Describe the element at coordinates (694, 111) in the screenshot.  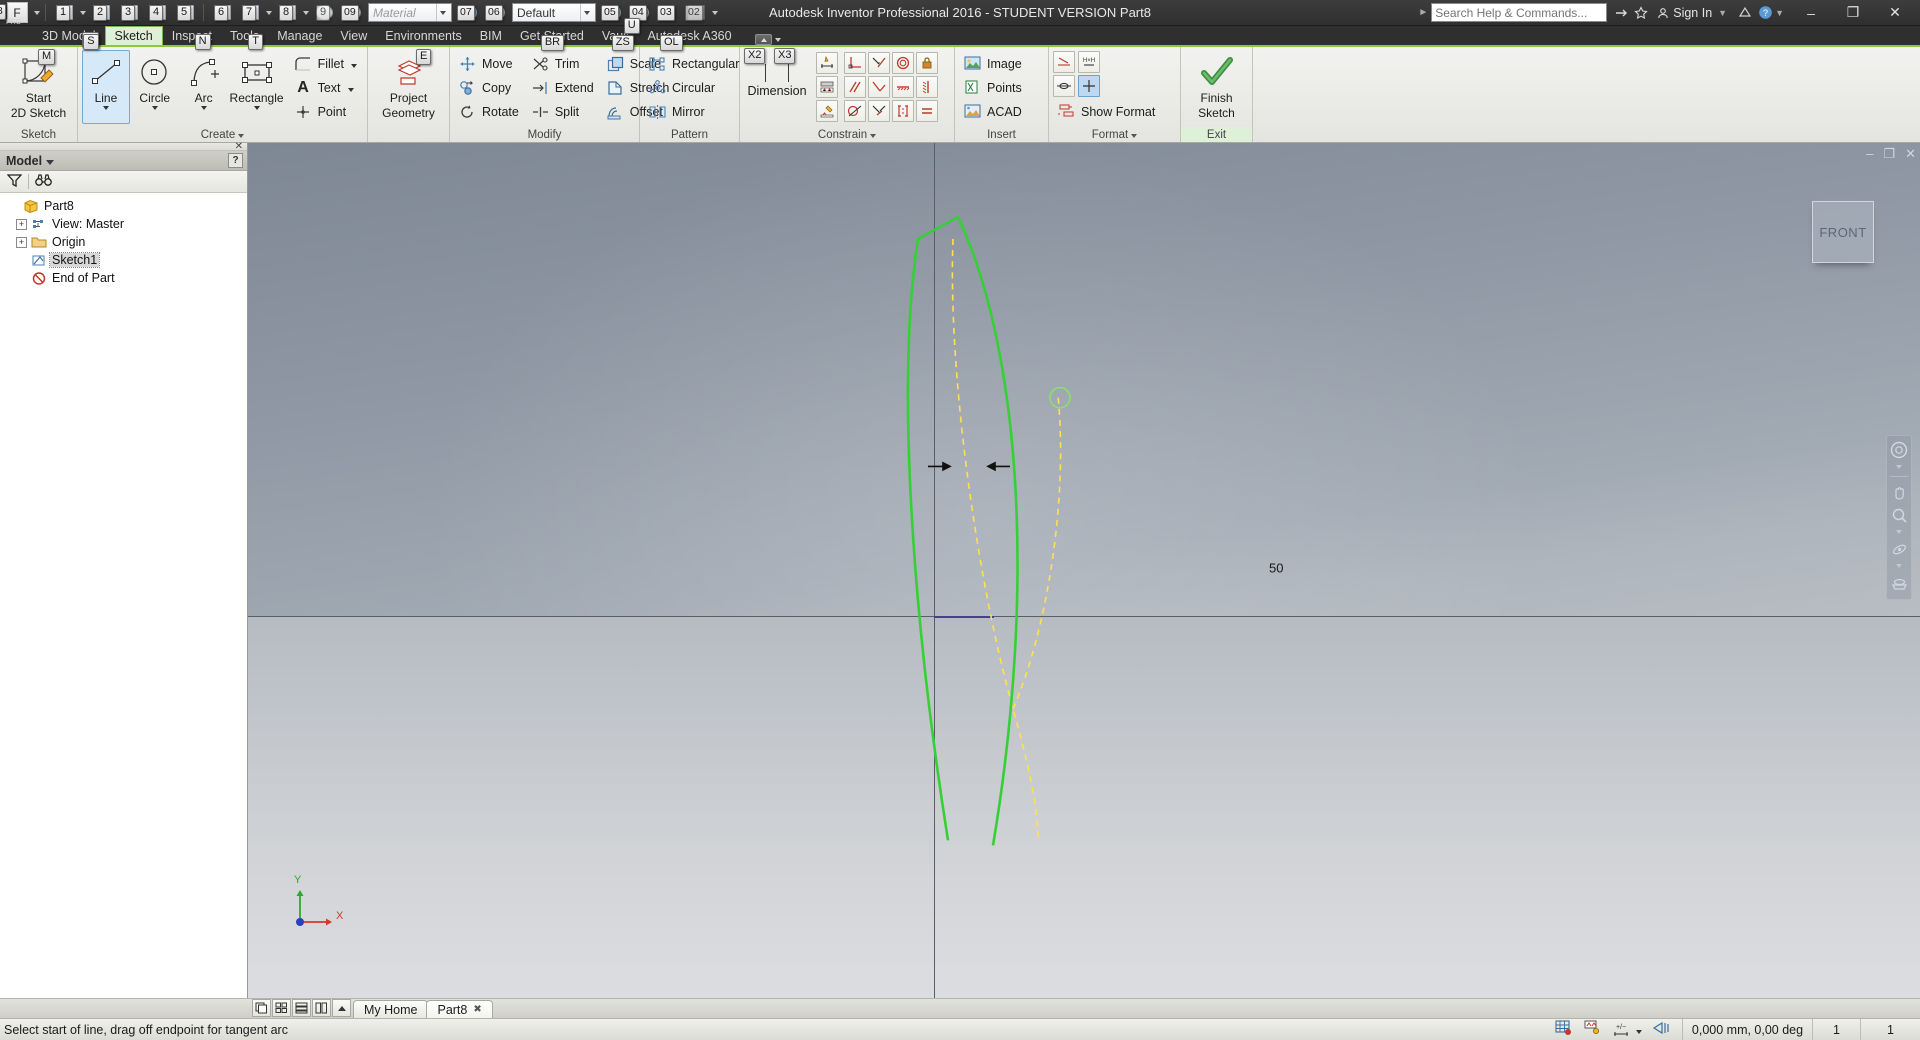
I see `mirror-button: Mirror` at that location.